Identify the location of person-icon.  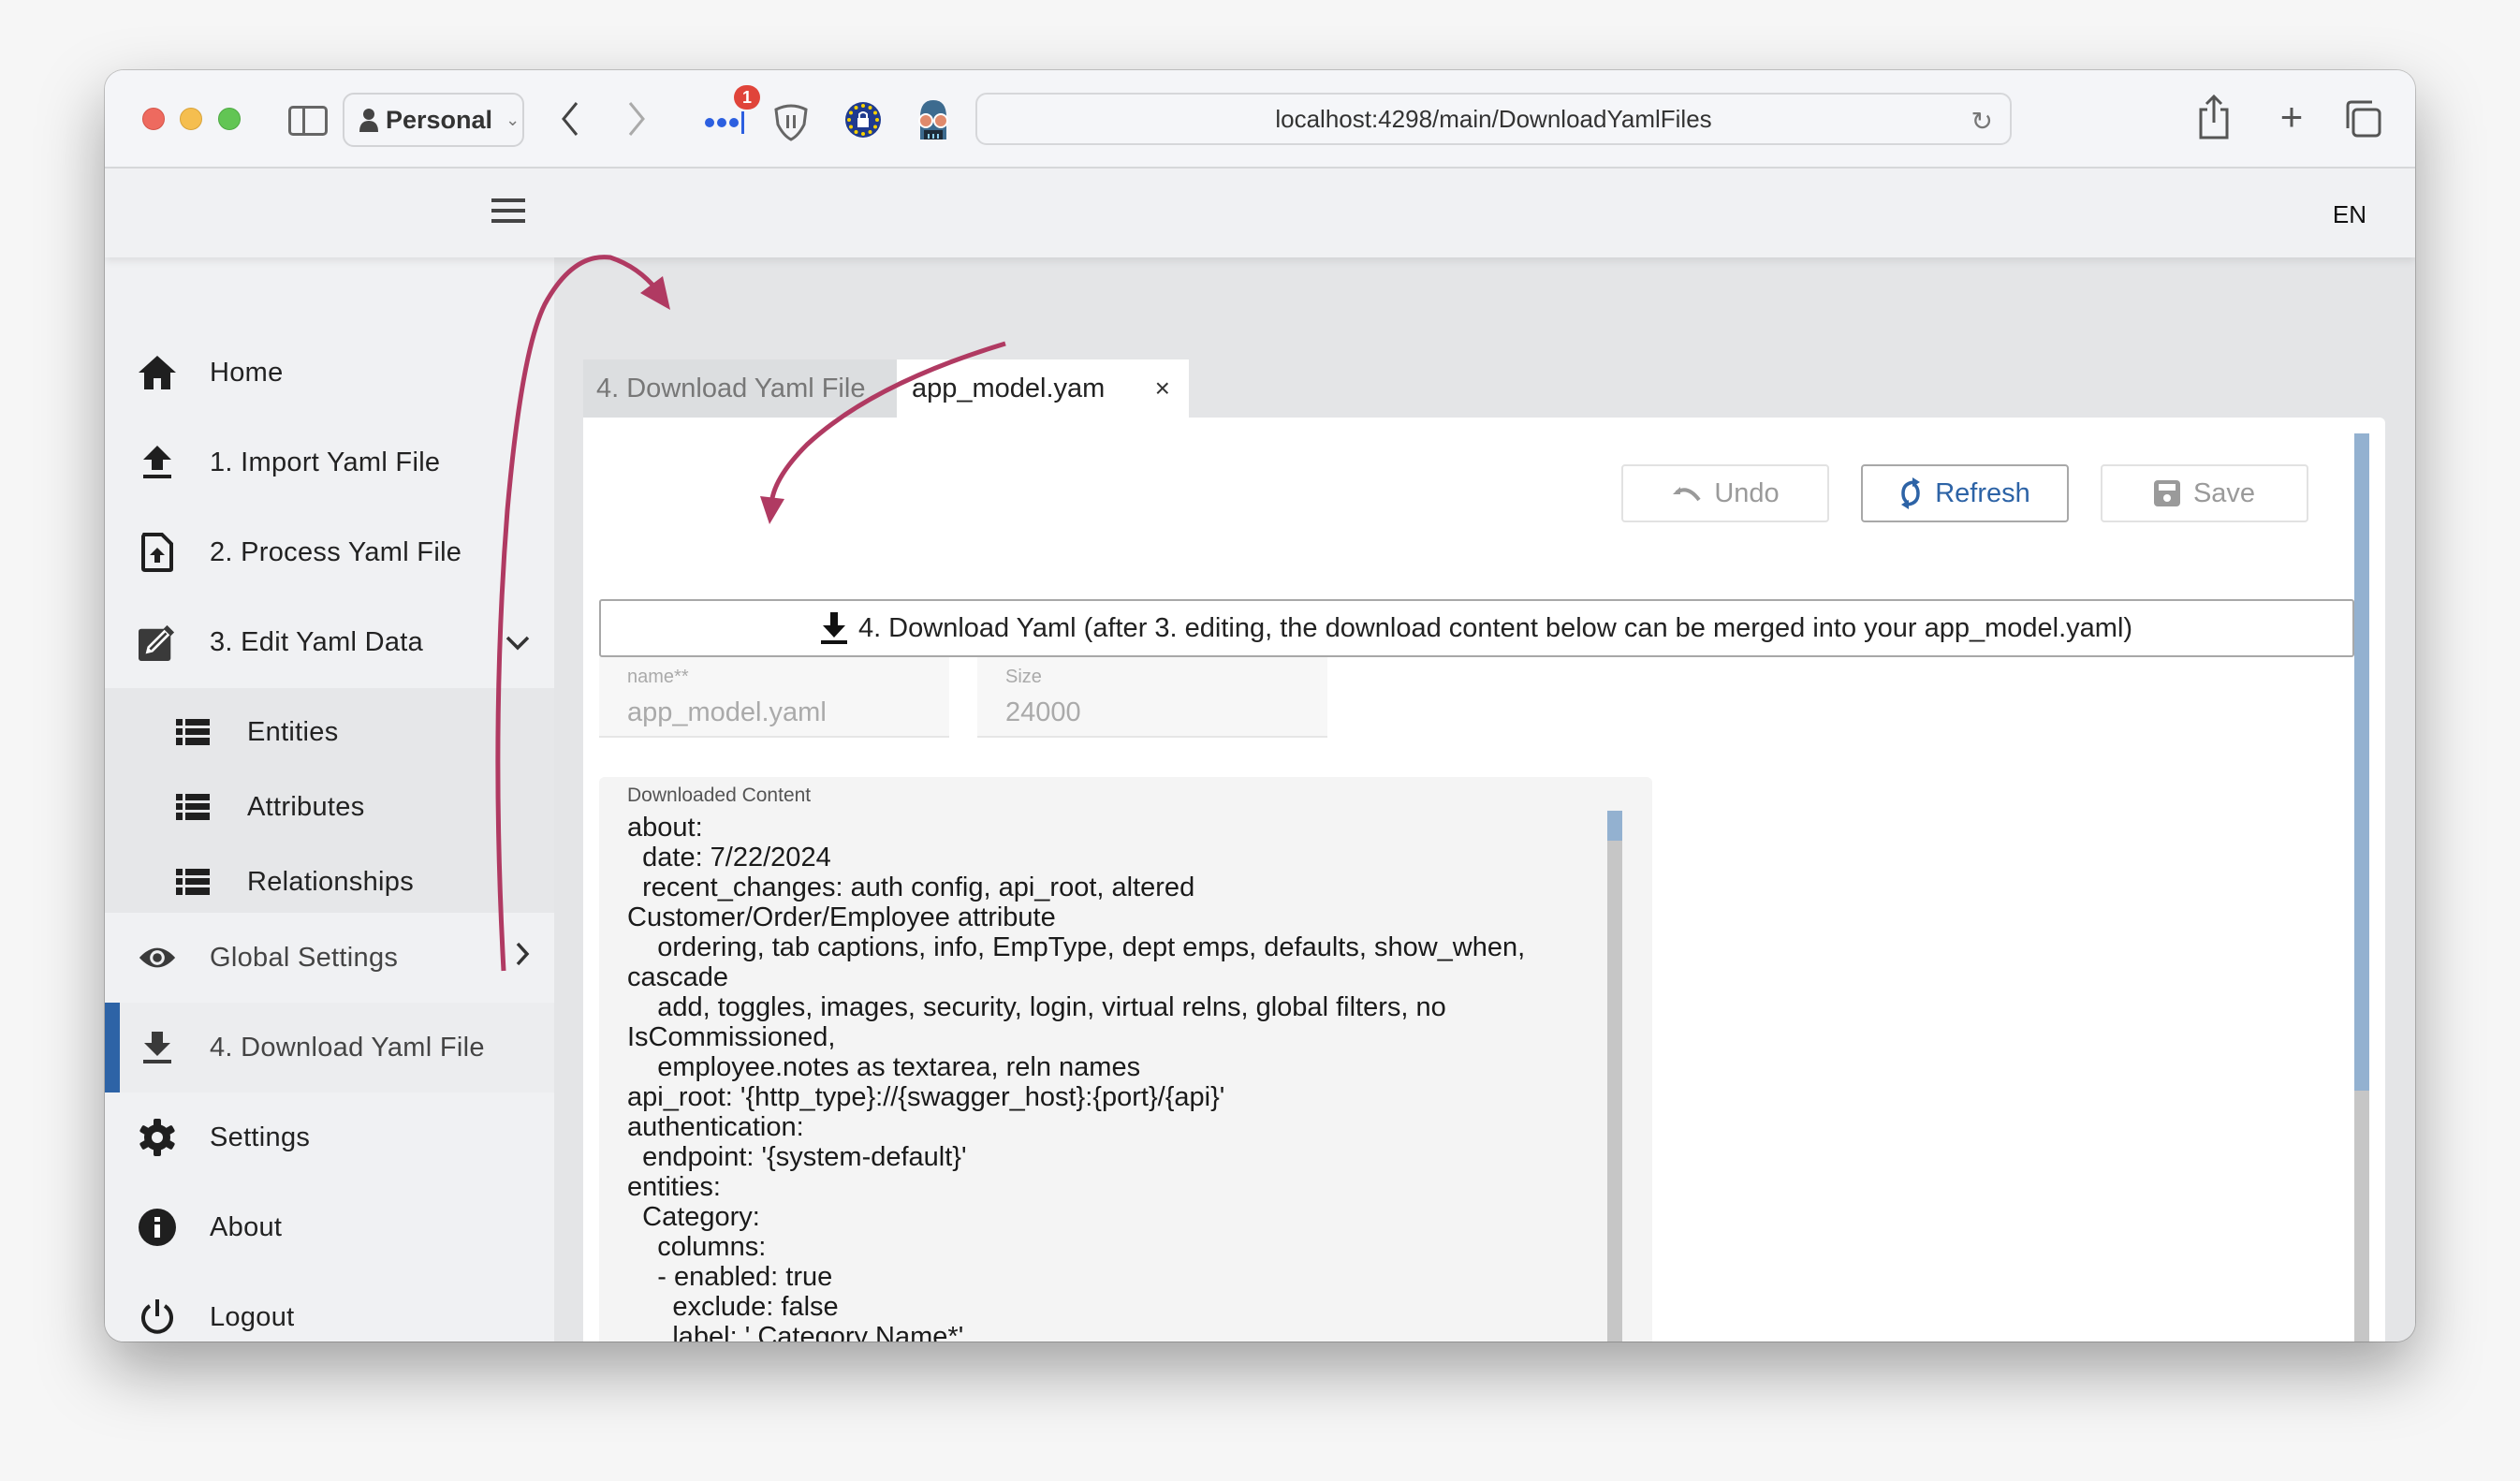
(368, 120).